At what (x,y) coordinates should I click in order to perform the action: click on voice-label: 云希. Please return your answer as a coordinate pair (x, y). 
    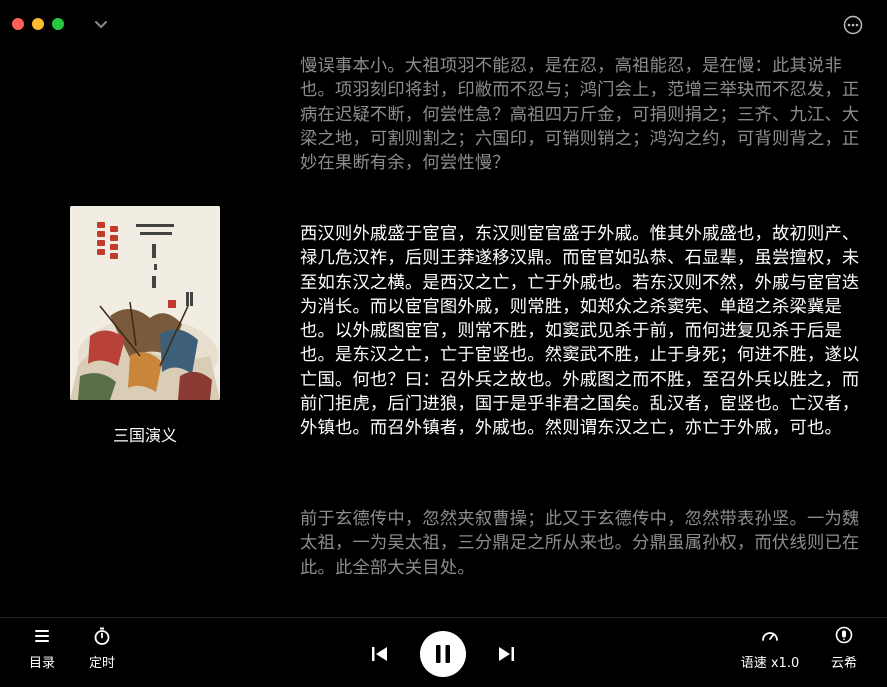
    Looking at the image, I should click on (843, 663).